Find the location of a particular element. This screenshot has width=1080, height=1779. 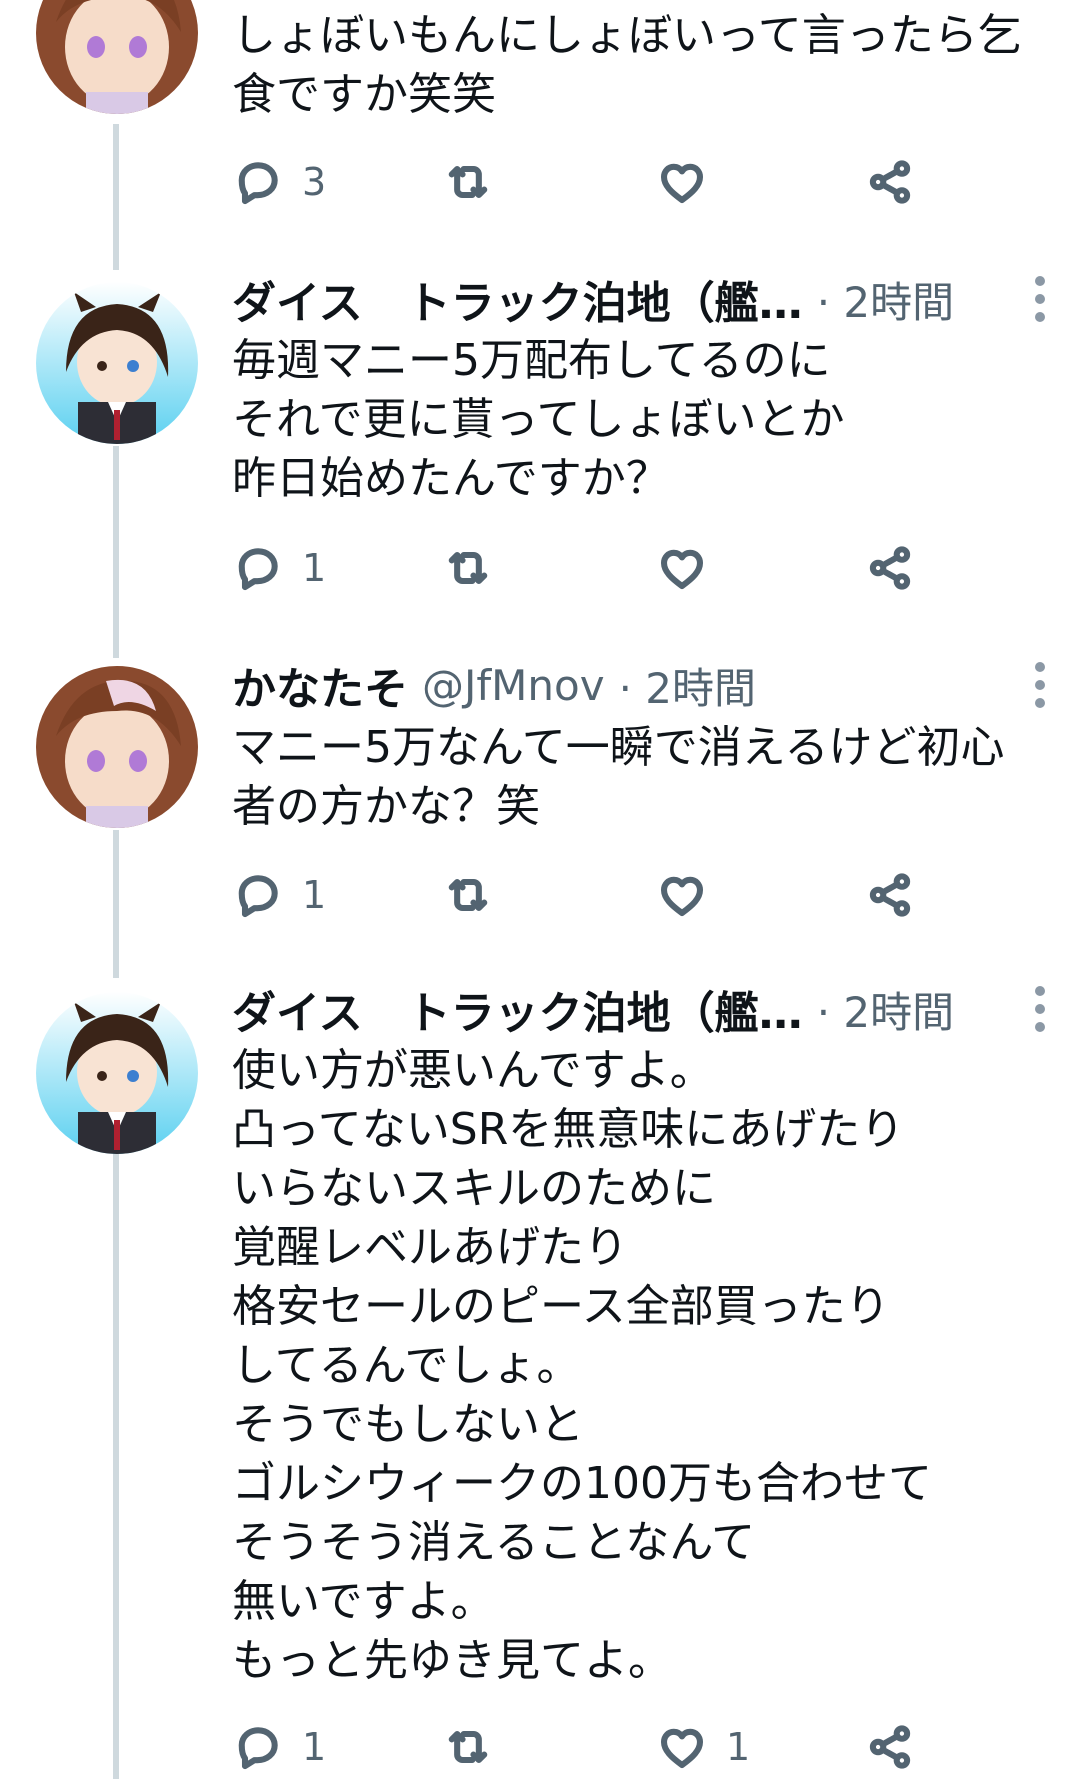

like-count: 1 is located at coordinates (738, 1747).